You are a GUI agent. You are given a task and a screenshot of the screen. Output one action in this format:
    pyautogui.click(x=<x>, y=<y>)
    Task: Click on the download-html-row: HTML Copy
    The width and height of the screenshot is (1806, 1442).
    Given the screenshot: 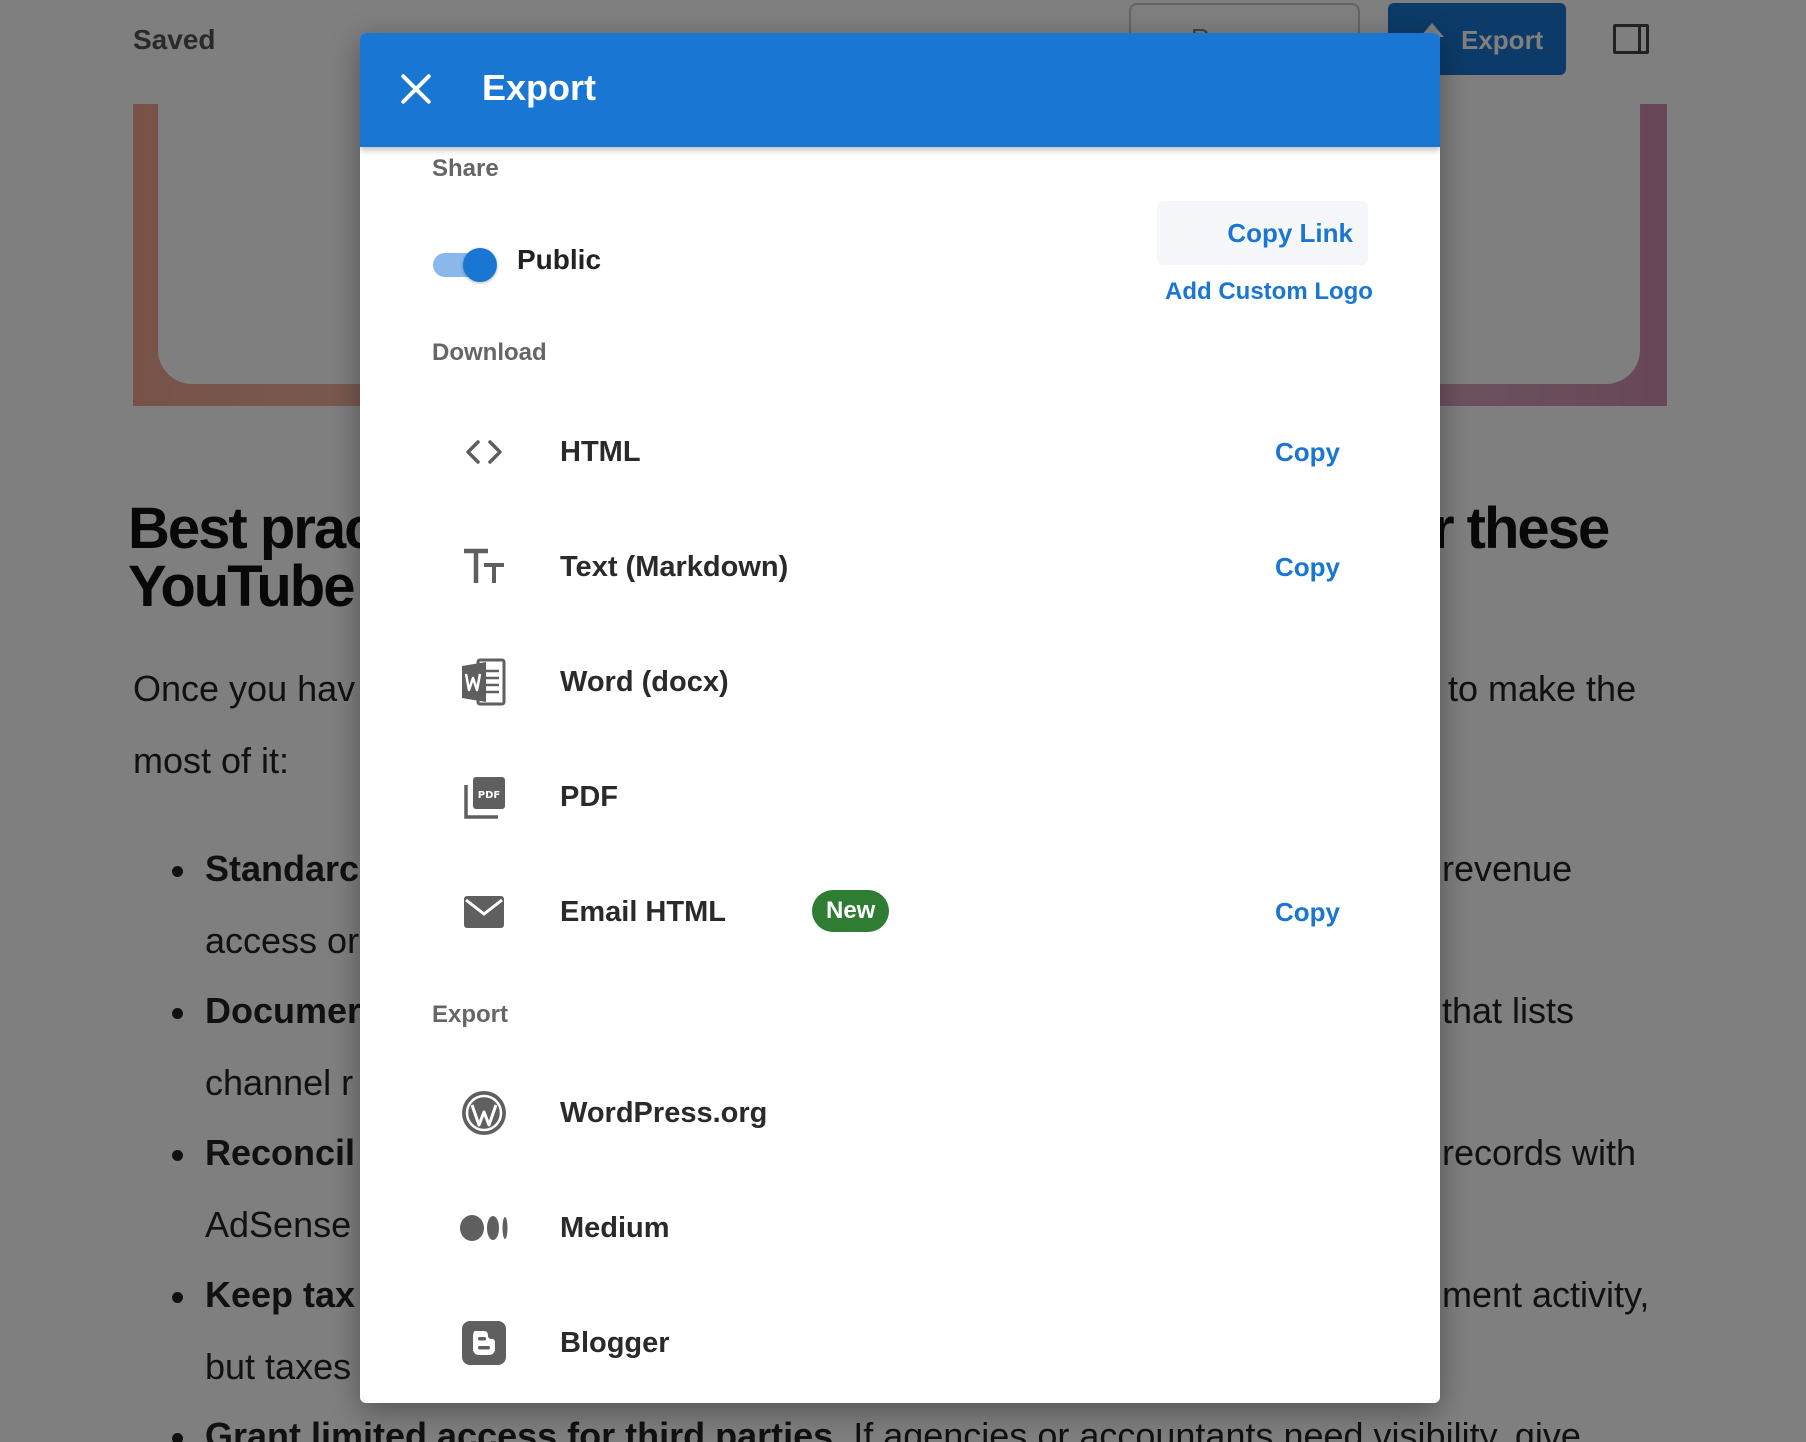 What is the action you would take?
    pyautogui.click(x=900, y=452)
    